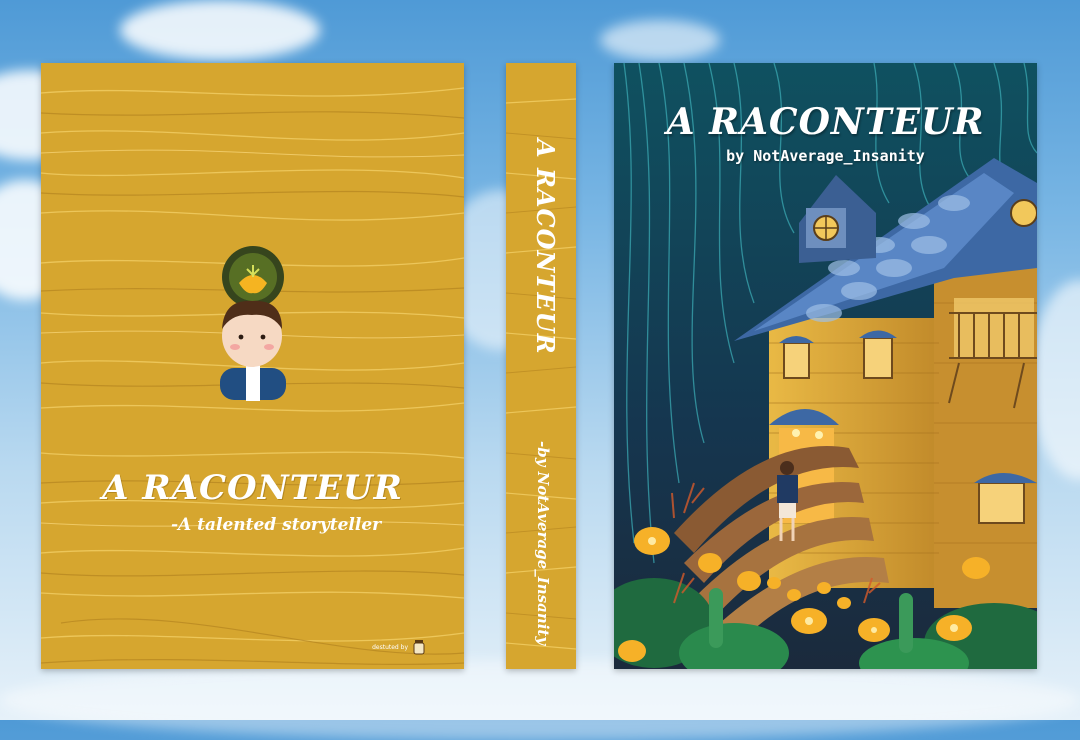 The width and height of the screenshot is (1080, 740). Describe the element at coordinates (545, 247) in the screenshot. I see `spine-title: A RACONTEUR` at that location.